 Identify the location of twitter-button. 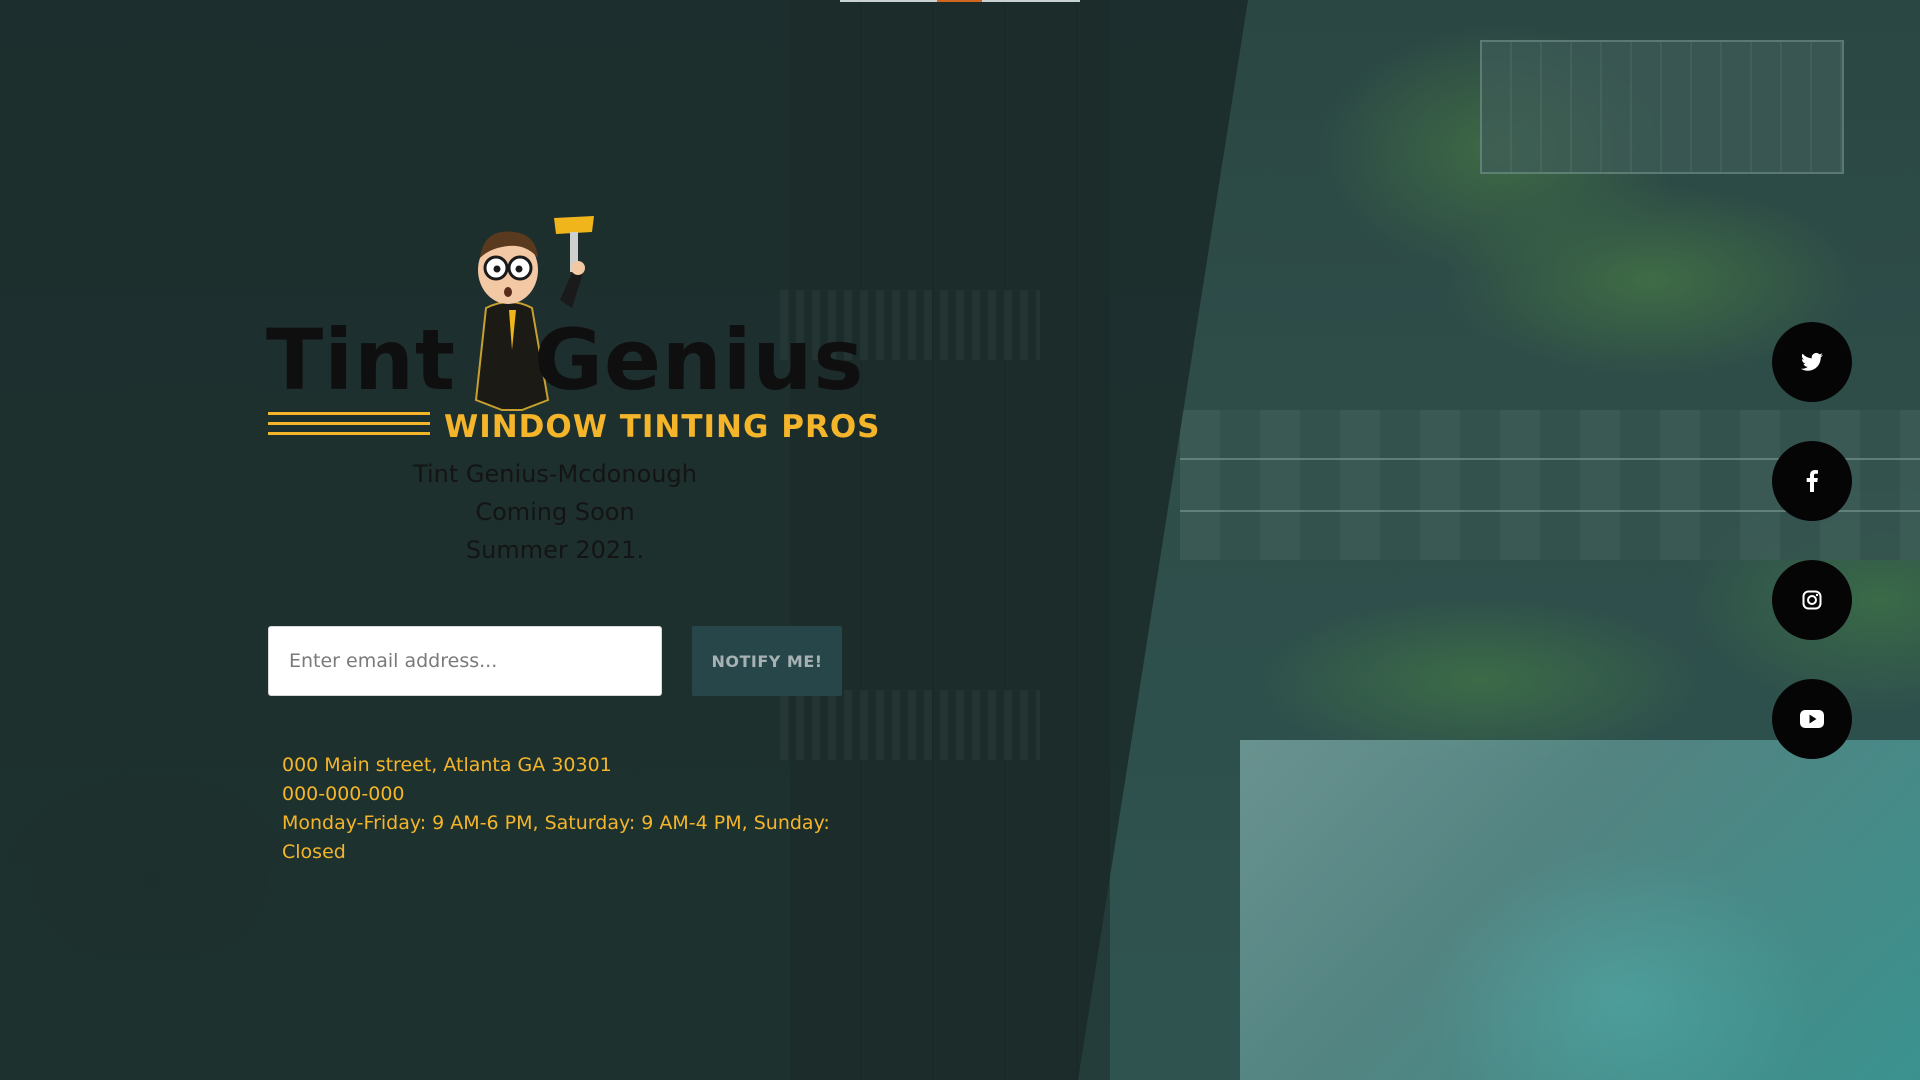
(1812, 362).